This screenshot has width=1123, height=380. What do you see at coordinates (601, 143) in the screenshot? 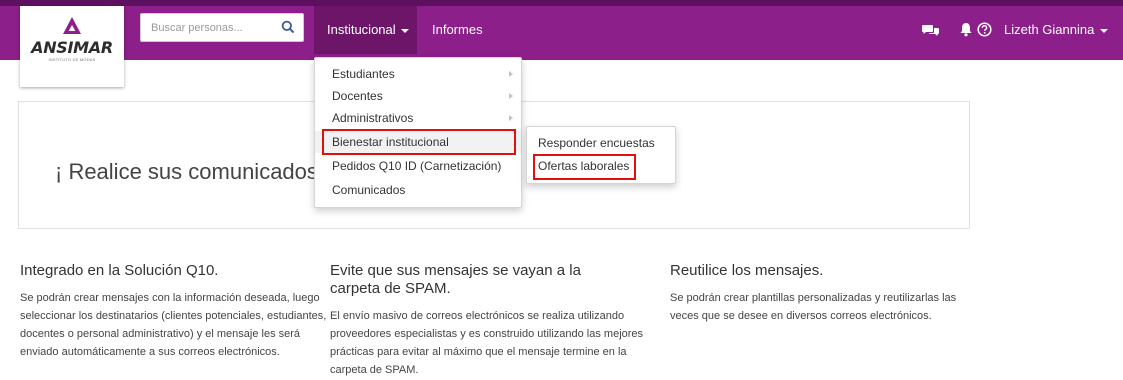
I see `submenu-item-responder-encuestas: Responder encuestas` at bounding box center [601, 143].